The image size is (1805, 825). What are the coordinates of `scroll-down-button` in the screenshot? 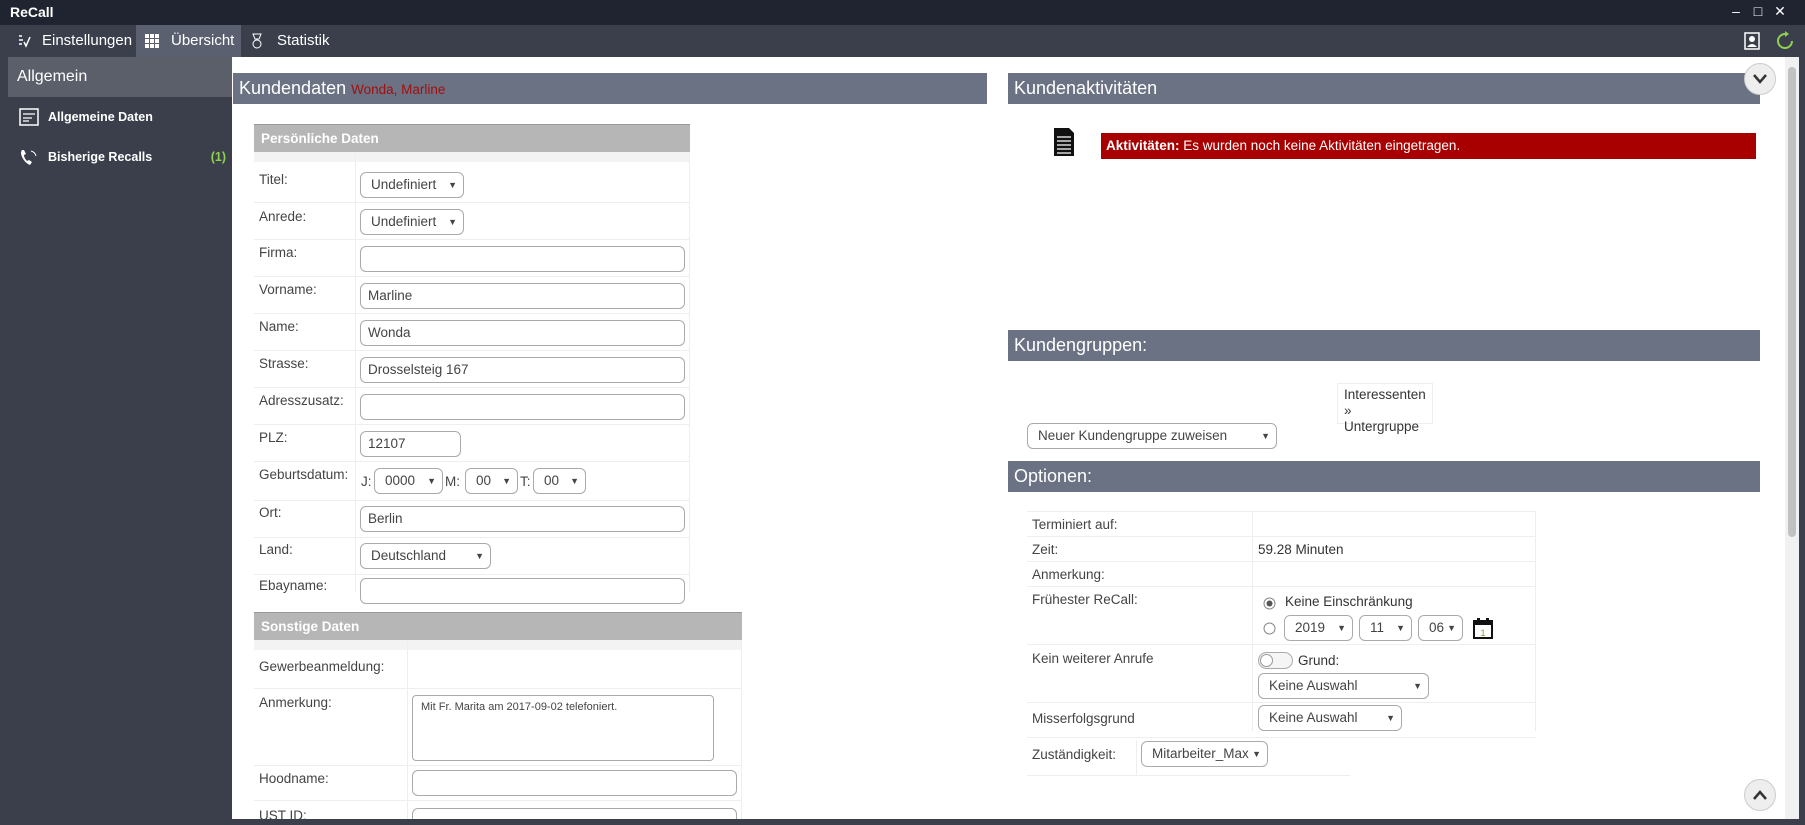 It's located at (1760, 79).